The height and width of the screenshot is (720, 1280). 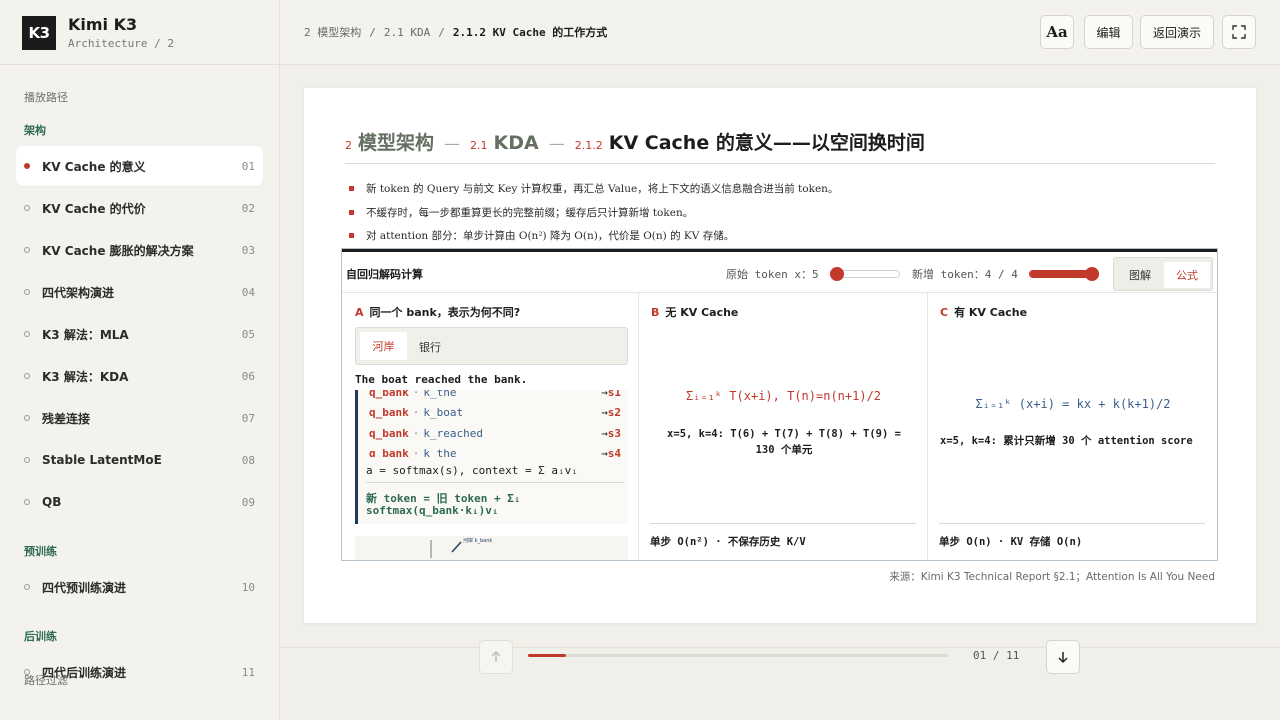 I want to click on score-row: q_bank · k_reached →s3, so click(x=498, y=433).